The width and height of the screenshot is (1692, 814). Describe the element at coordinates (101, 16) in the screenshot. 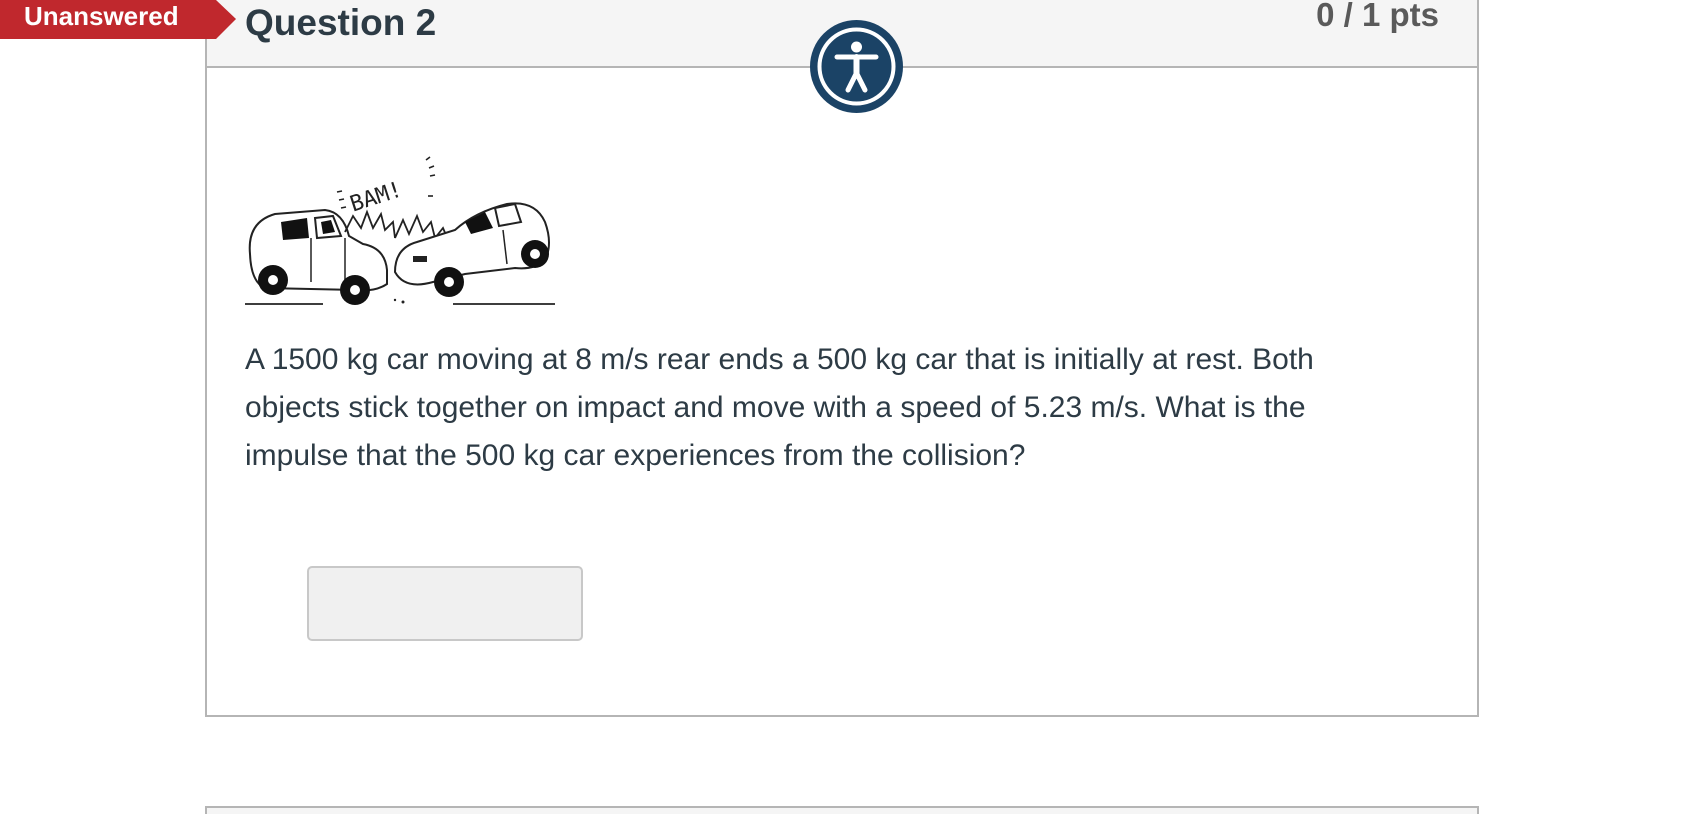

I see `status-flag-label: Unanswered` at that location.